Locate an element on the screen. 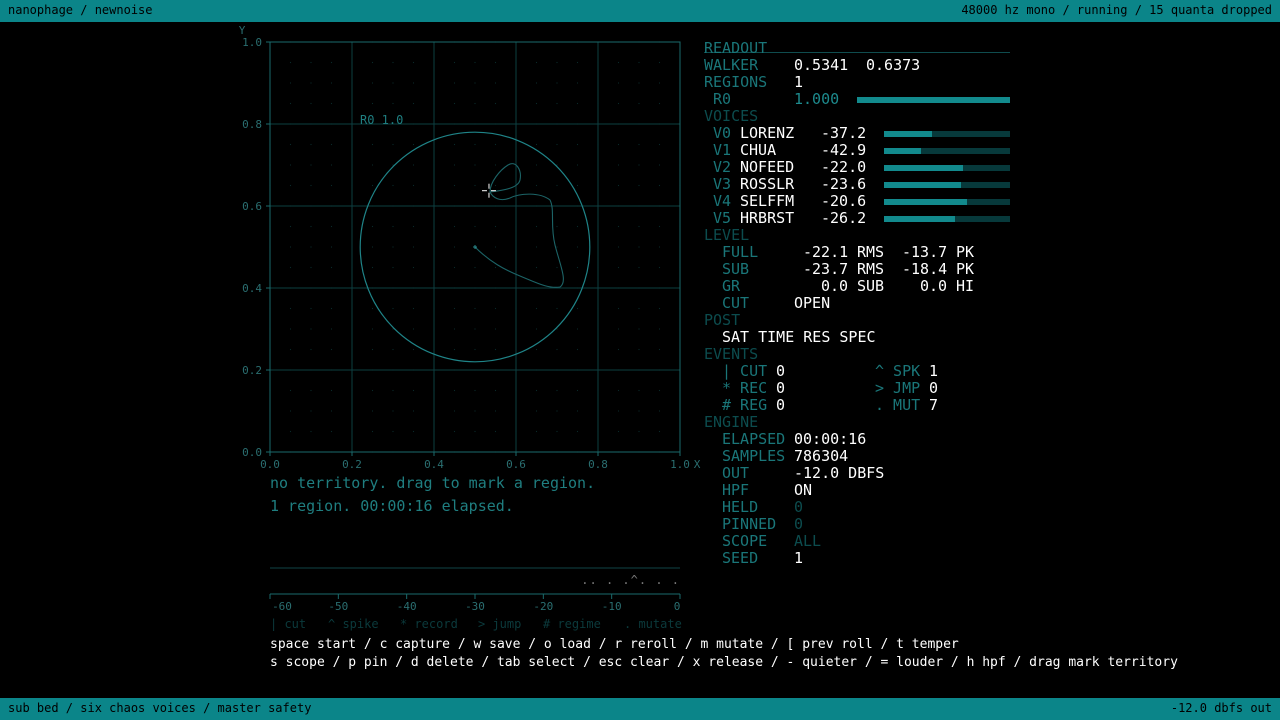 This screenshot has width=1280, height=720. samples-label: SAMPLES is located at coordinates (754, 456).